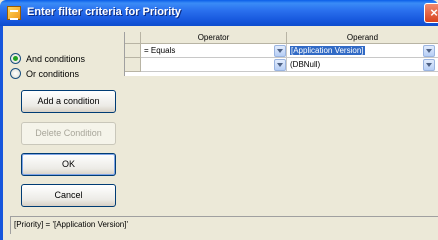 Image resolution: width=438 pixels, height=240 pixels. Describe the element at coordinates (214, 51) in the screenshot. I see `operator-cell: = Equals` at that location.